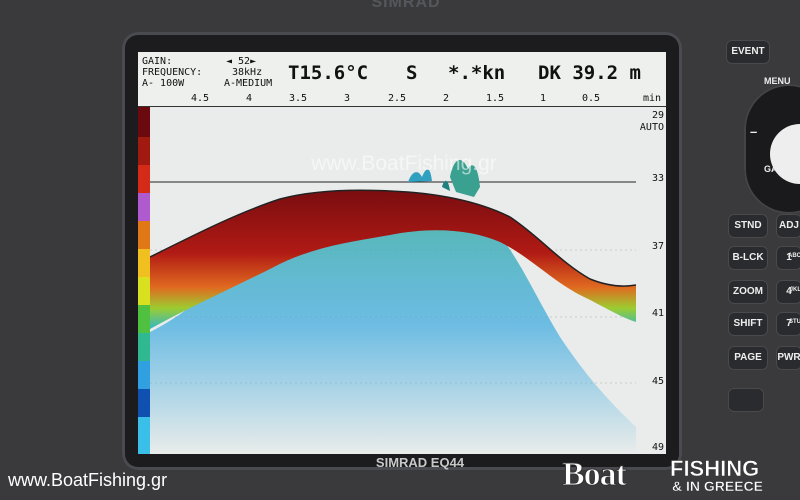  What do you see at coordinates (657, 381) in the screenshot?
I see `depth-label: 45` at bounding box center [657, 381].